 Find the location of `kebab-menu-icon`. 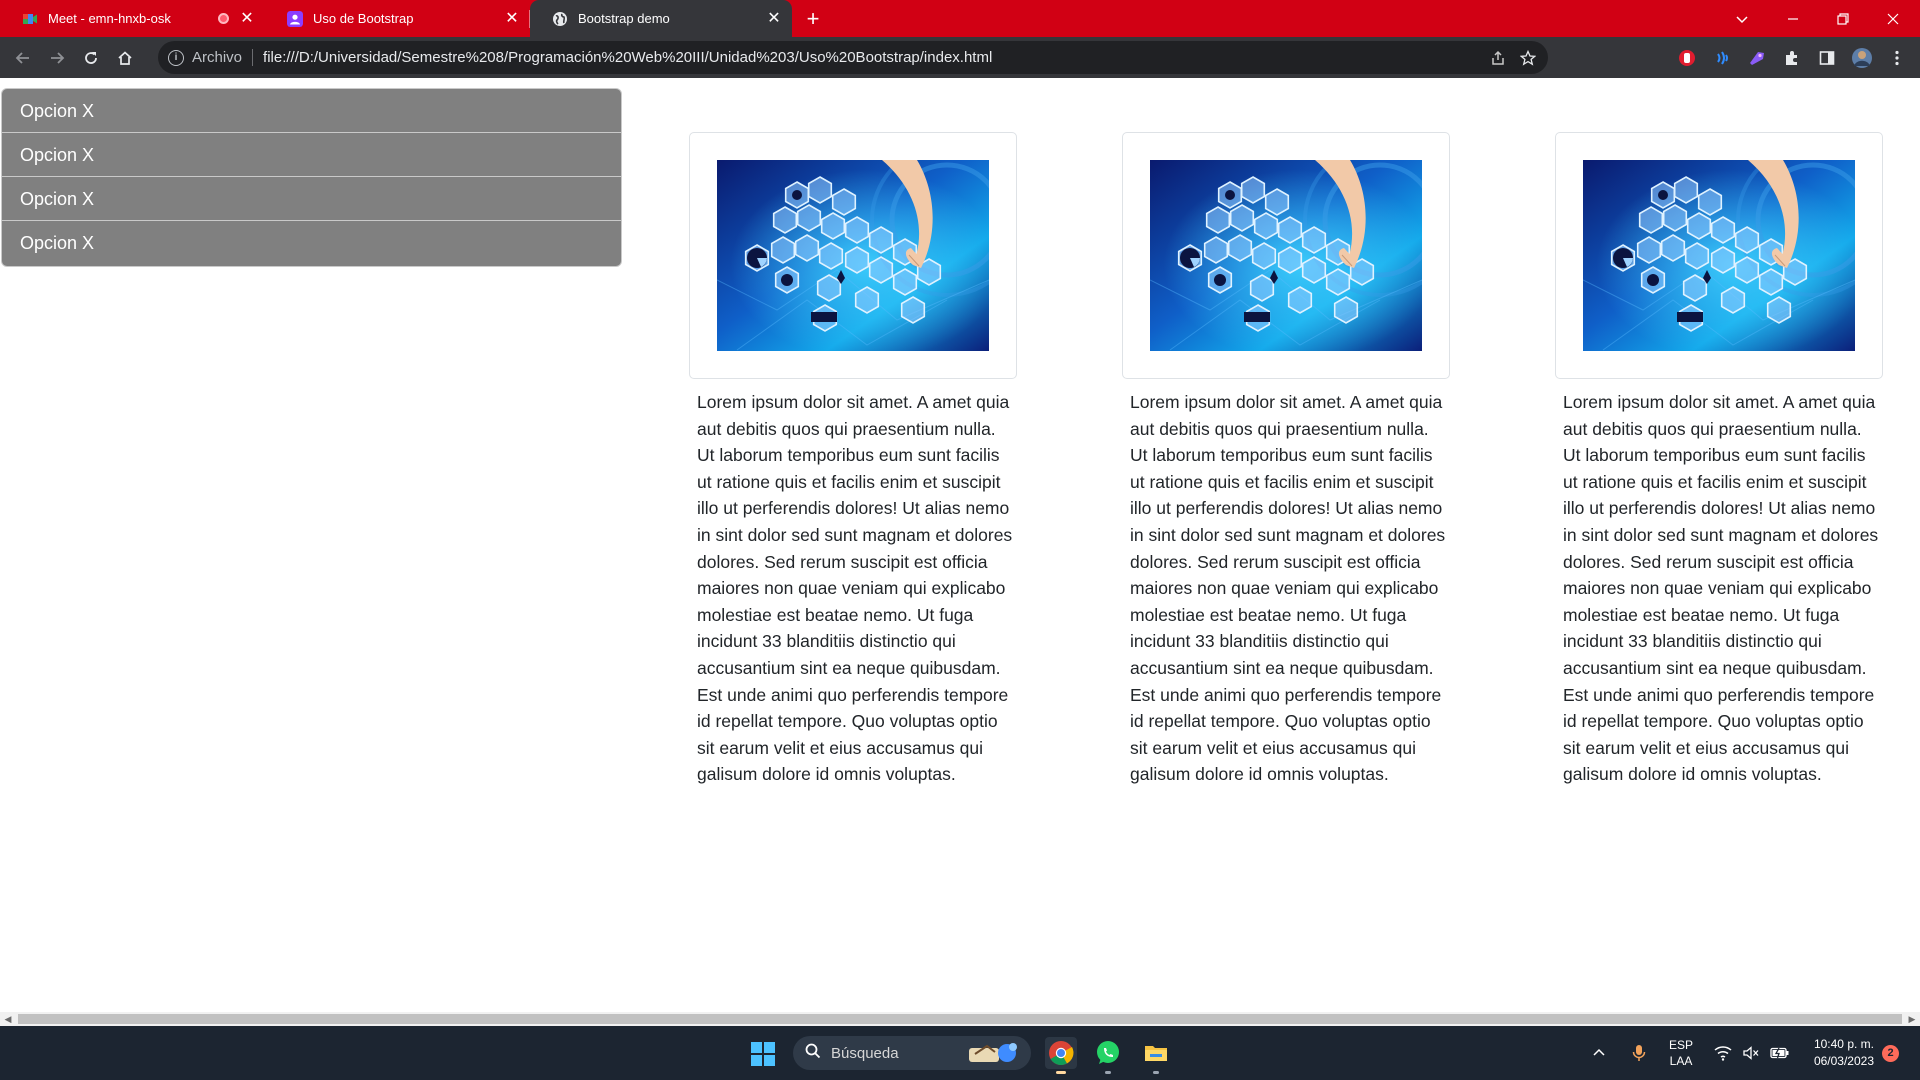

kebab-menu-icon is located at coordinates (1896, 57).